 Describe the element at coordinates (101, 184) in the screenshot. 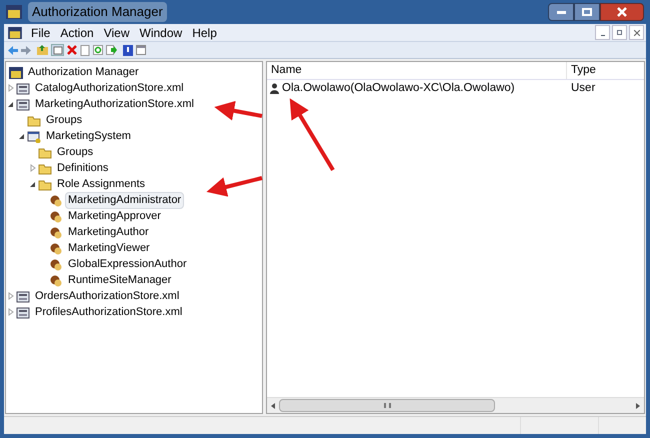

I see `tree-item: Role Assignments` at that location.